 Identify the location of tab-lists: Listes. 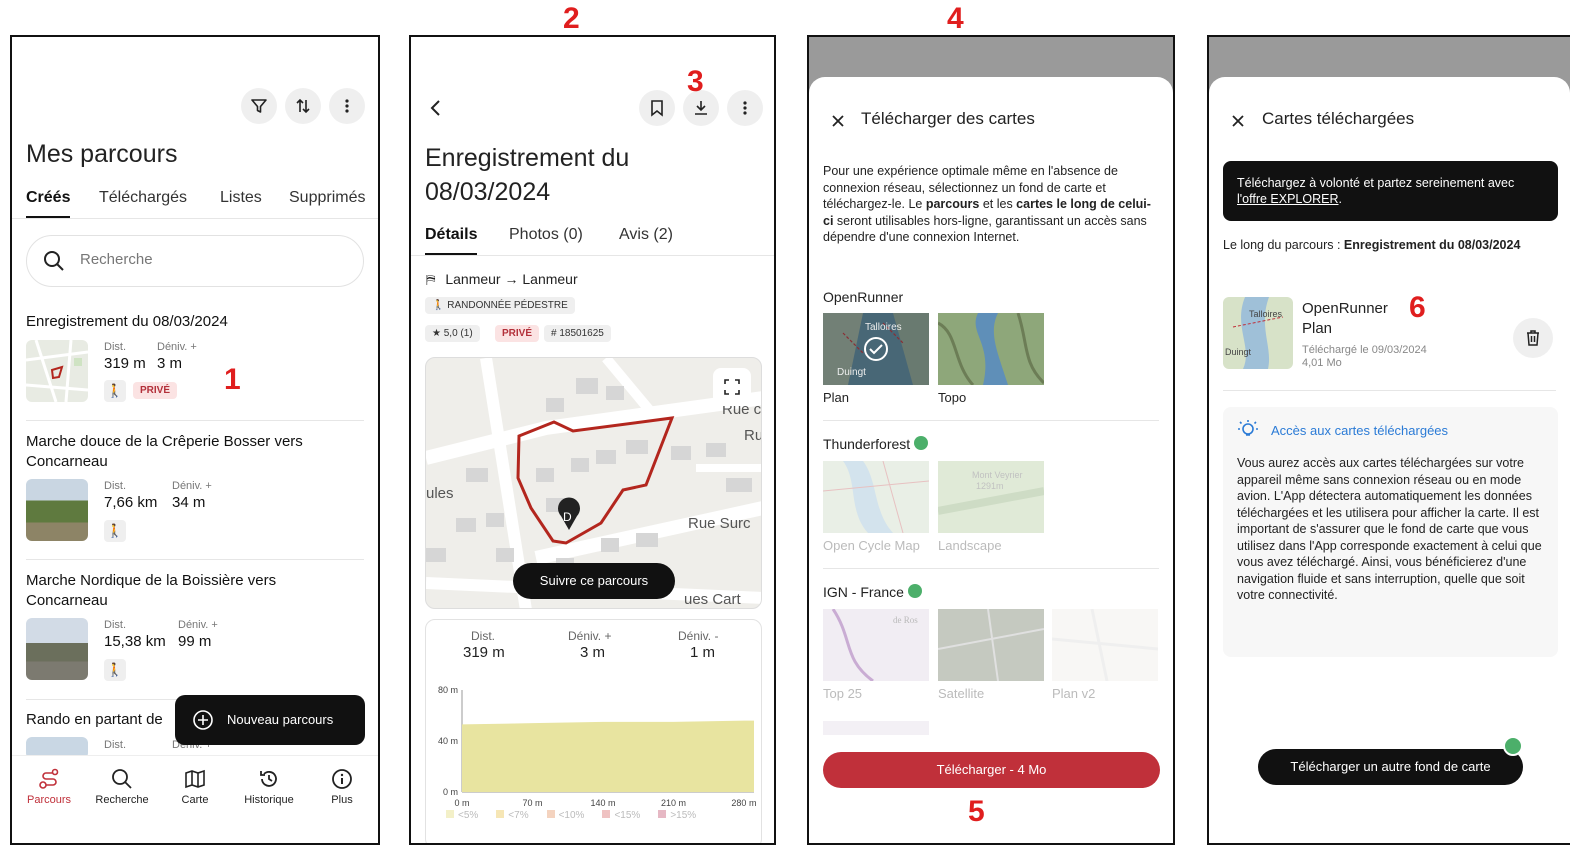
(241, 198).